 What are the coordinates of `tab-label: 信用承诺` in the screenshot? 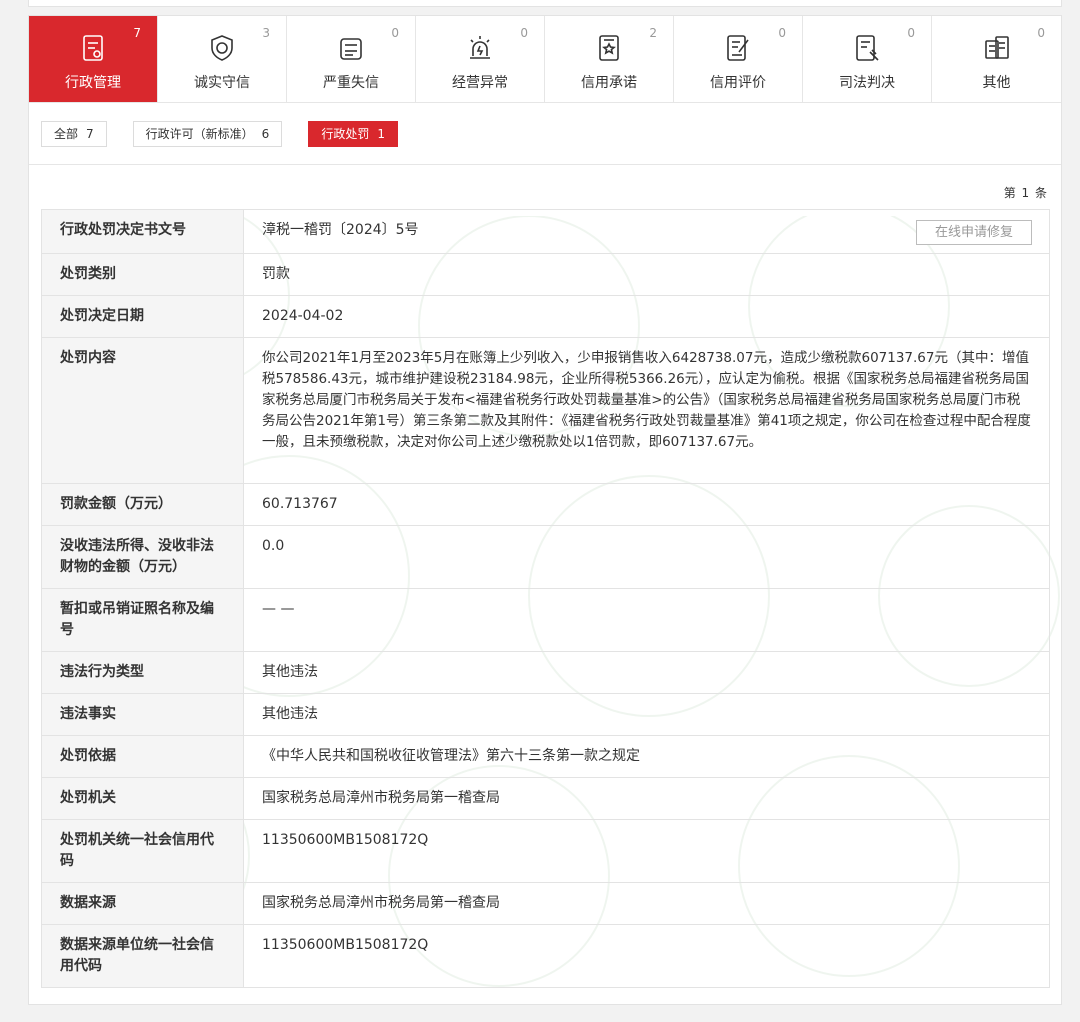 It's located at (609, 83).